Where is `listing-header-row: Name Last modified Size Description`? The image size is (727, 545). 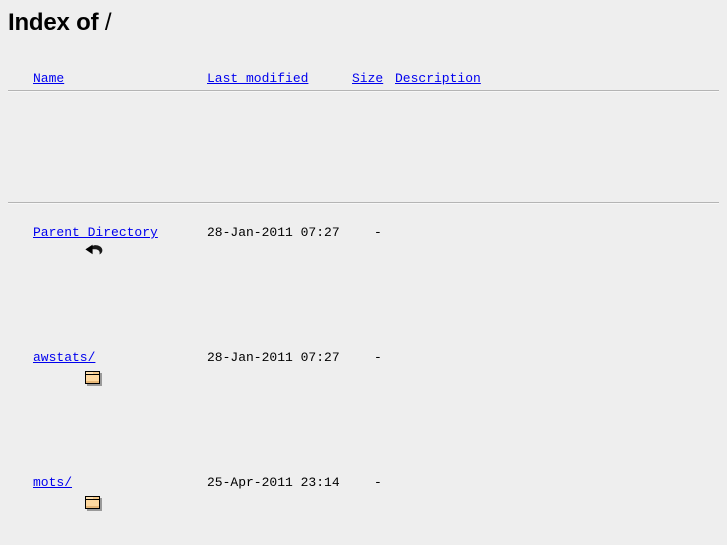 listing-header-row: Name Last modified Size Description is located at coordinates (240, 76).